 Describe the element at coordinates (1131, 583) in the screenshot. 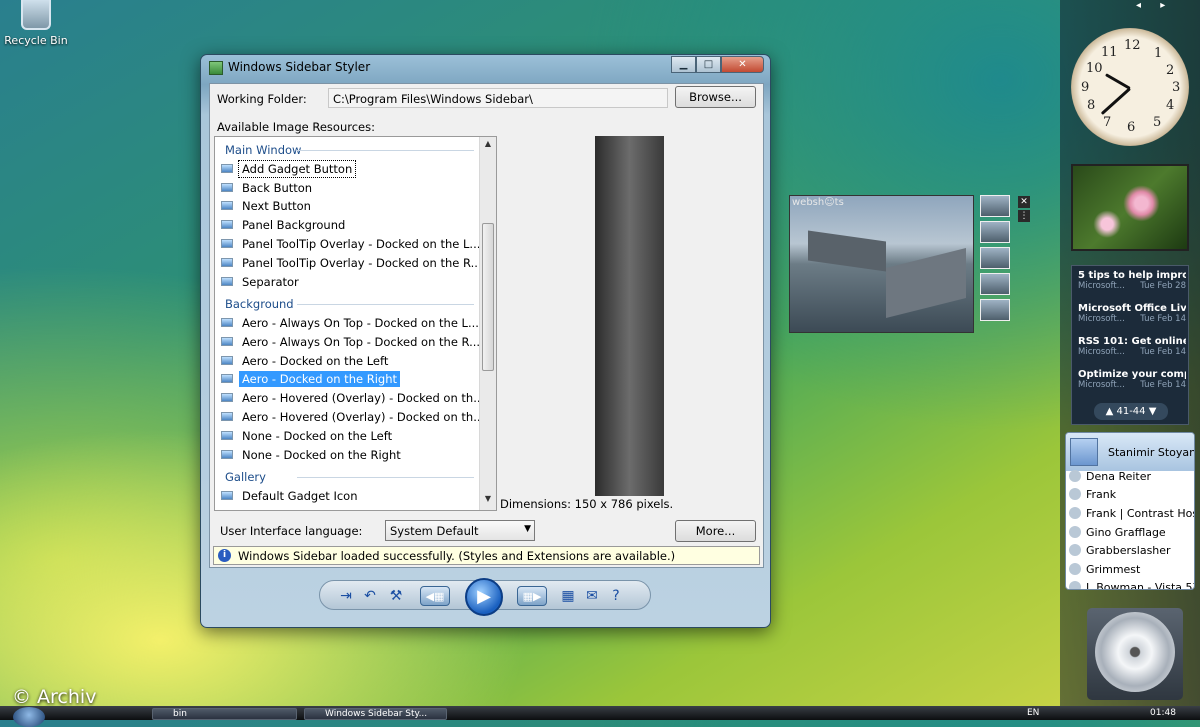

I see `contact-item: J. Bowman - Vista 574` at that location.